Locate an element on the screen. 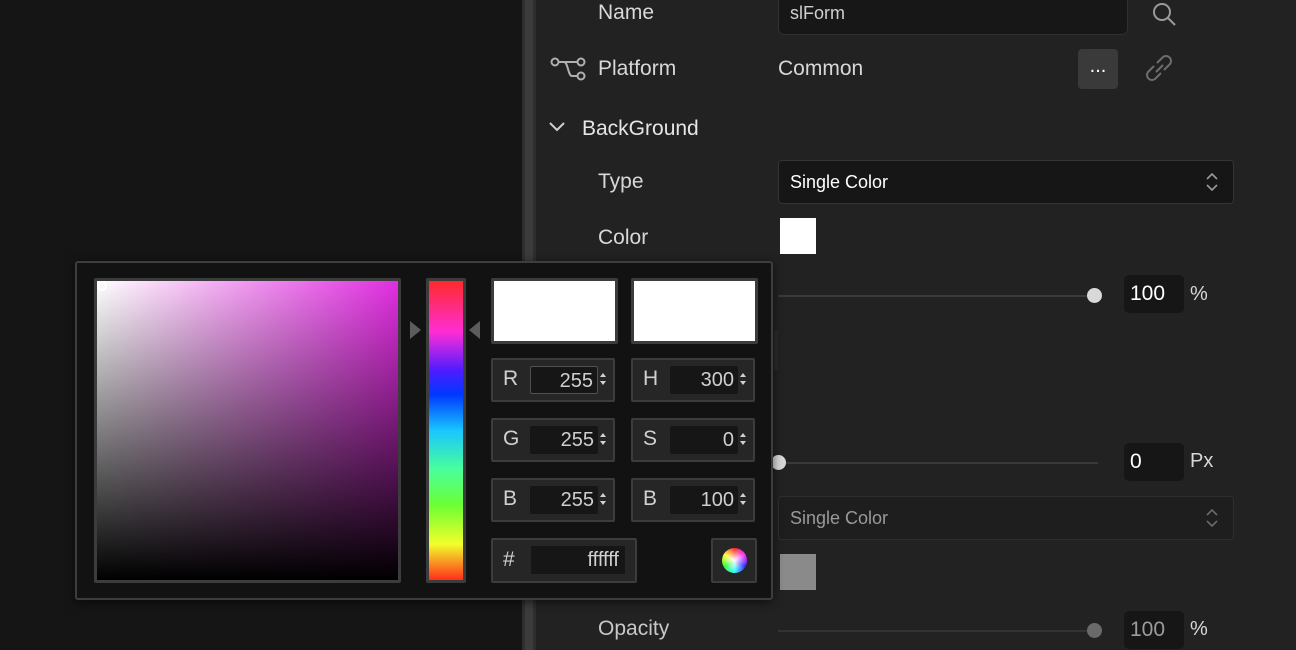  border-input: 0 is located at coordinates (1154, 462).